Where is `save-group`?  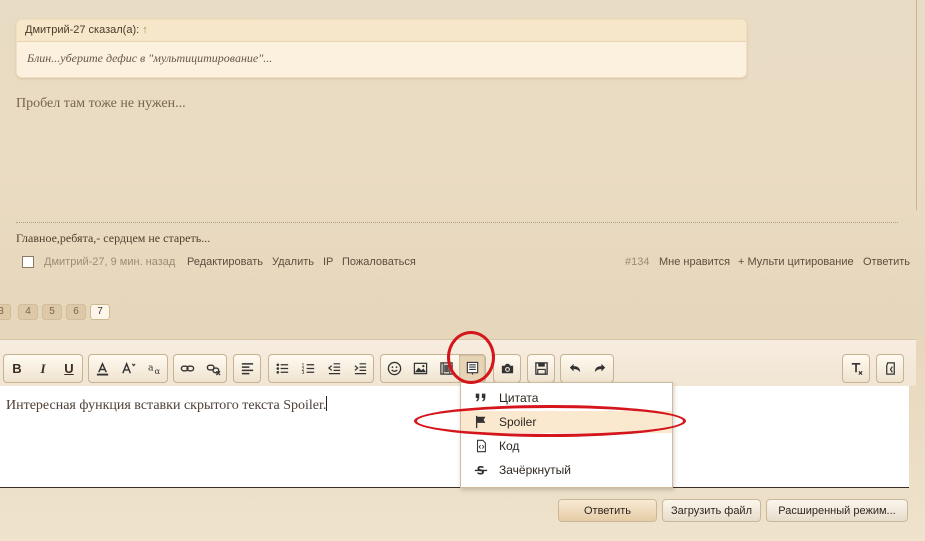
save-group is located at coordinates (541, 368).